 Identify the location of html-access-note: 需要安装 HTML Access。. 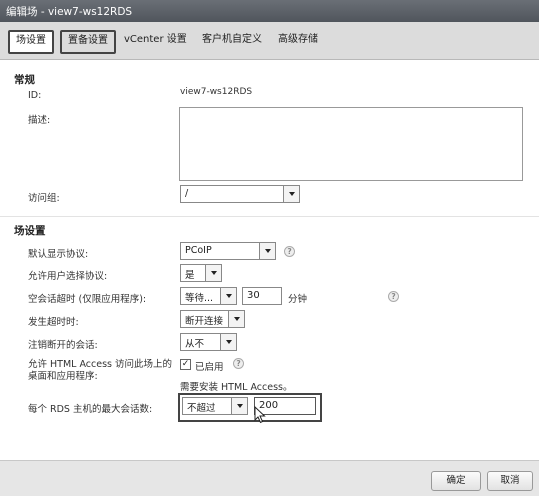
(236, 387).